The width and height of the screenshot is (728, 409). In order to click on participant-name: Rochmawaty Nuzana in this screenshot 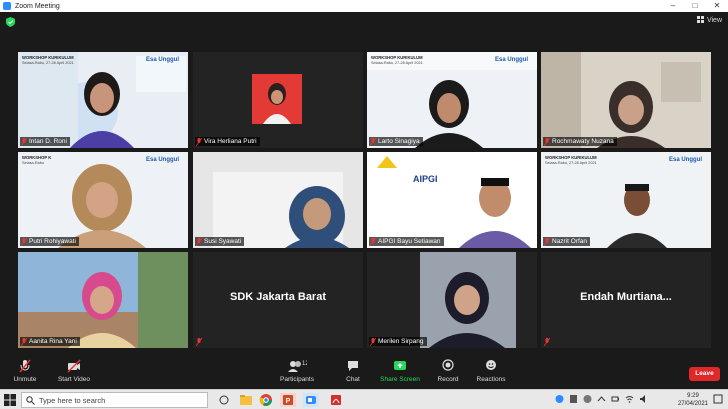, I will do `click(583, 141)`.